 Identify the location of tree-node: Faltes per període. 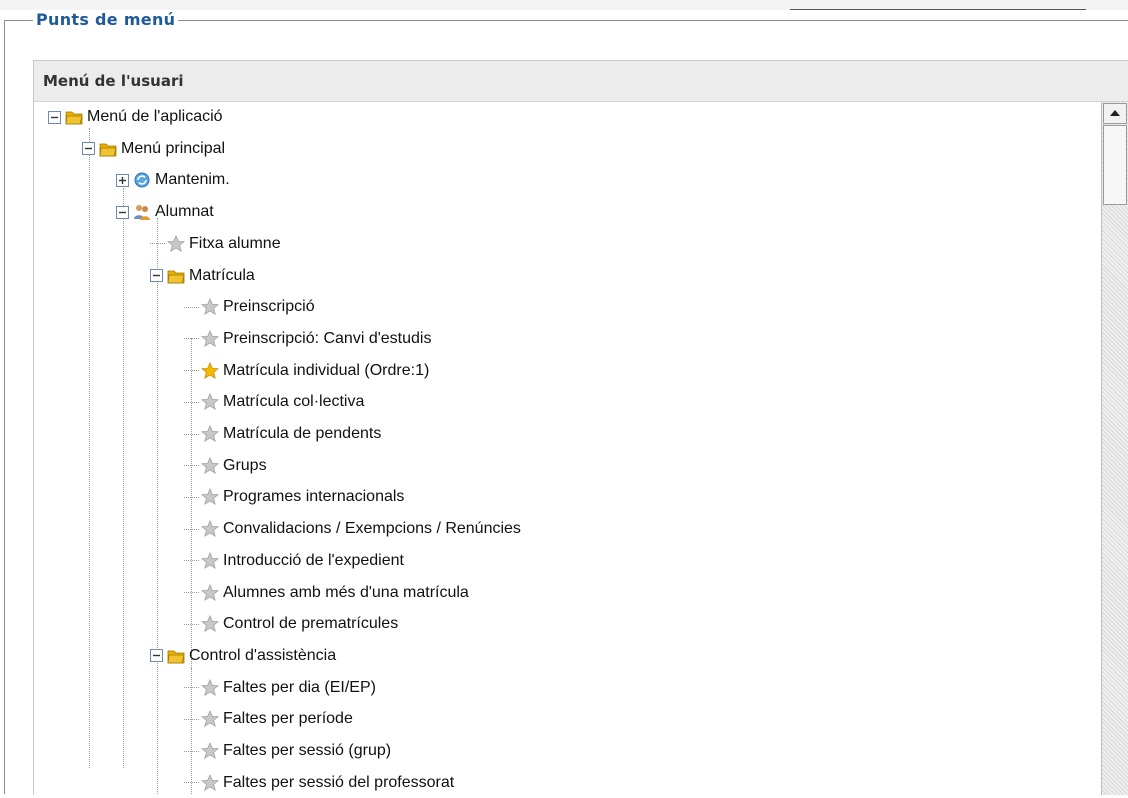
(268, 719).